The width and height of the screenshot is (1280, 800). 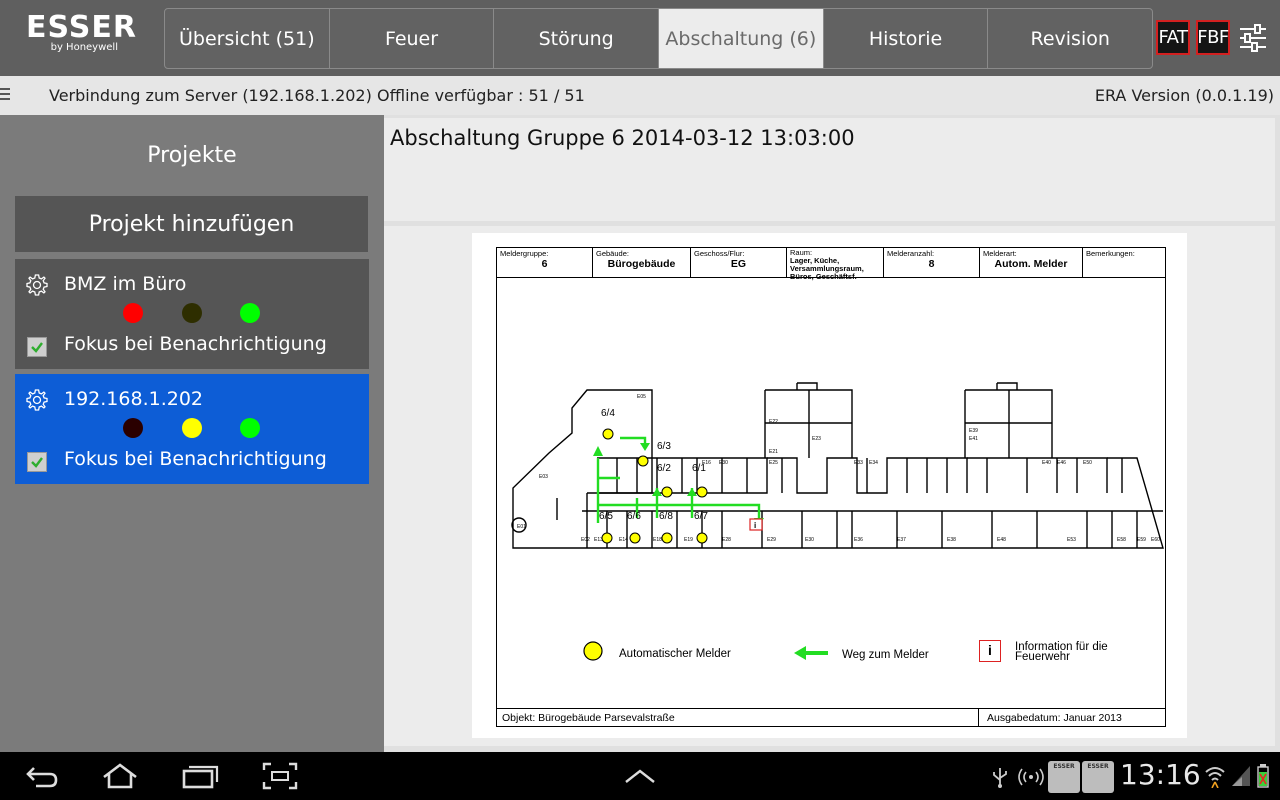 I want to click on tab-abschaltung: Abschaltung (6), so click(x=741, y=38).